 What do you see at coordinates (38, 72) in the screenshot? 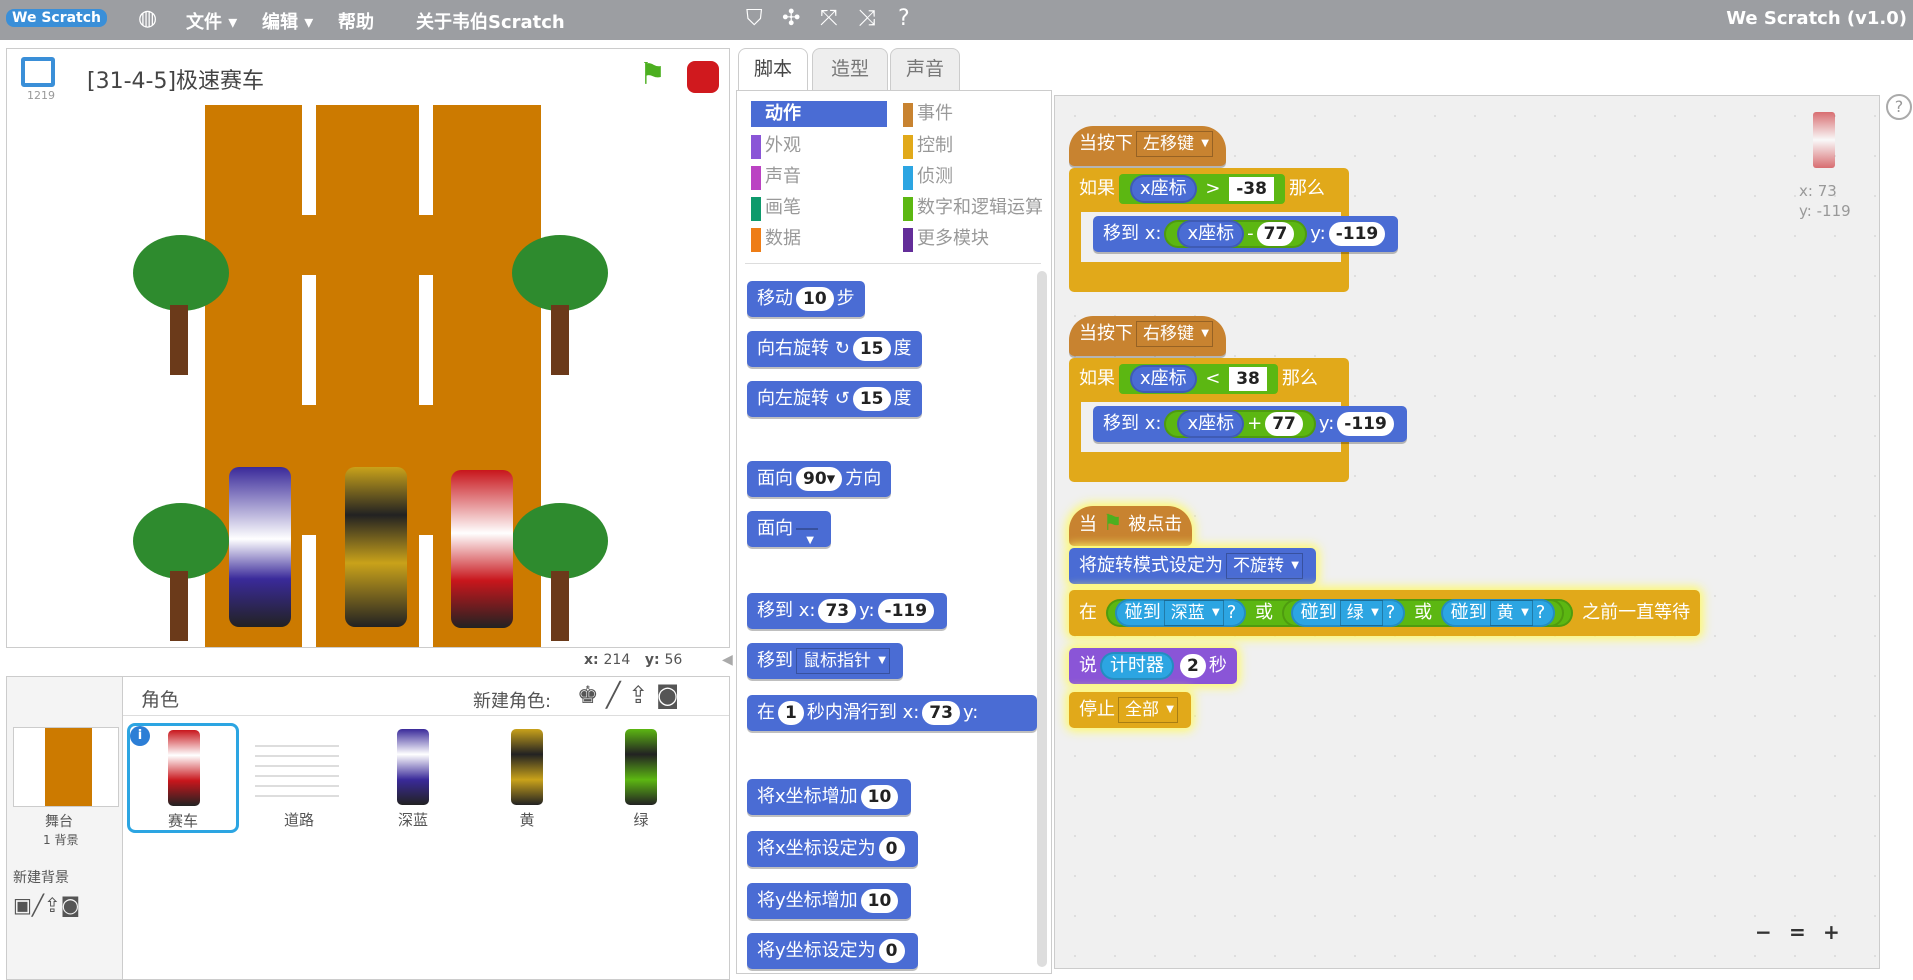
I see `fullscreen-icon` at bounding box center [38, 72].